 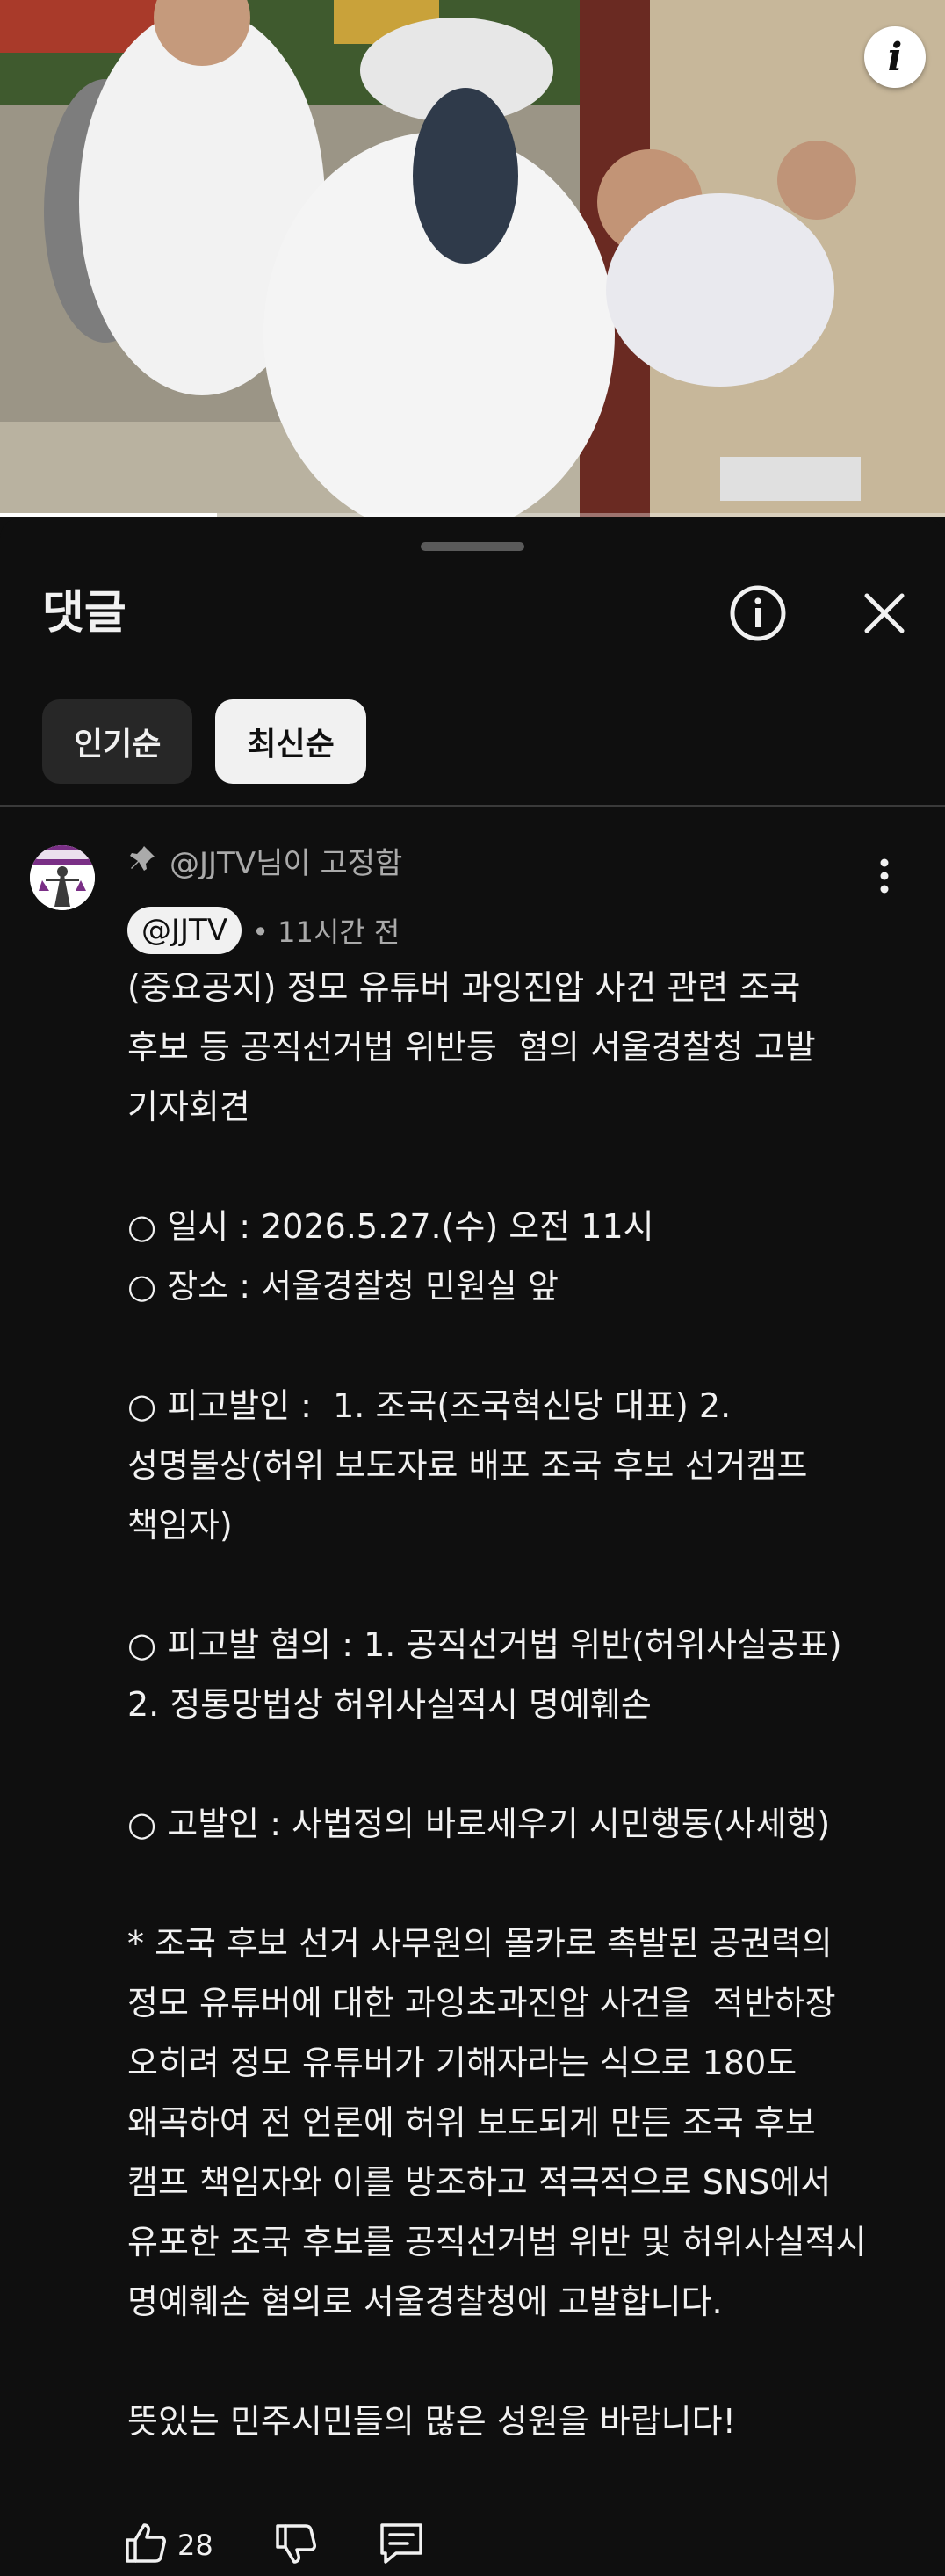 What do you see at coordinates (204, 741) in the screenshot?
I see `sort-chips: 인기순 최신순` at bounding box center [204, 741].